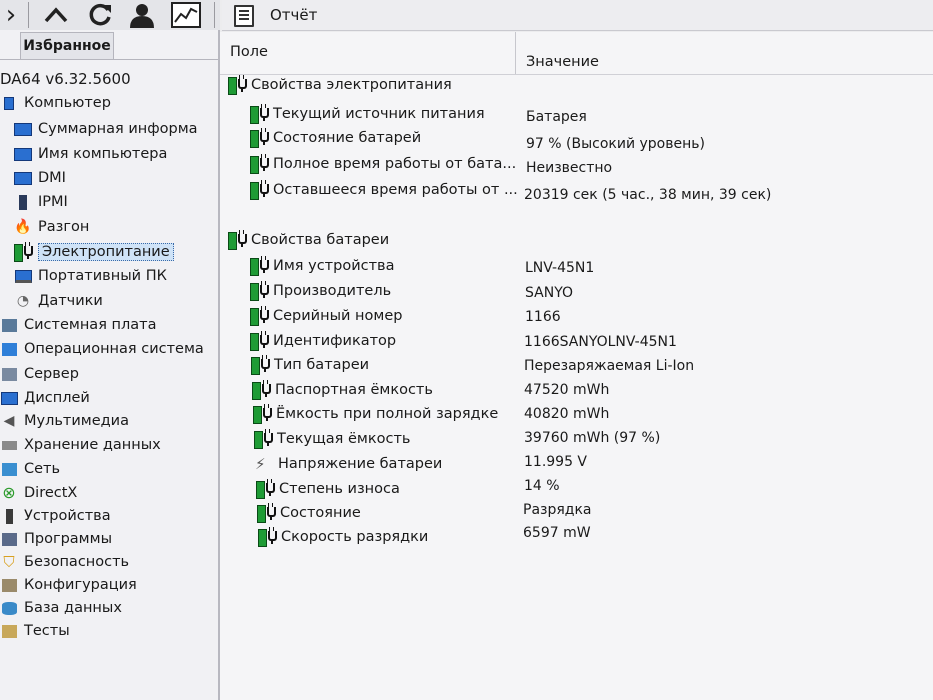  I want to click on tree-item-label: DMI, so click(52, 178).